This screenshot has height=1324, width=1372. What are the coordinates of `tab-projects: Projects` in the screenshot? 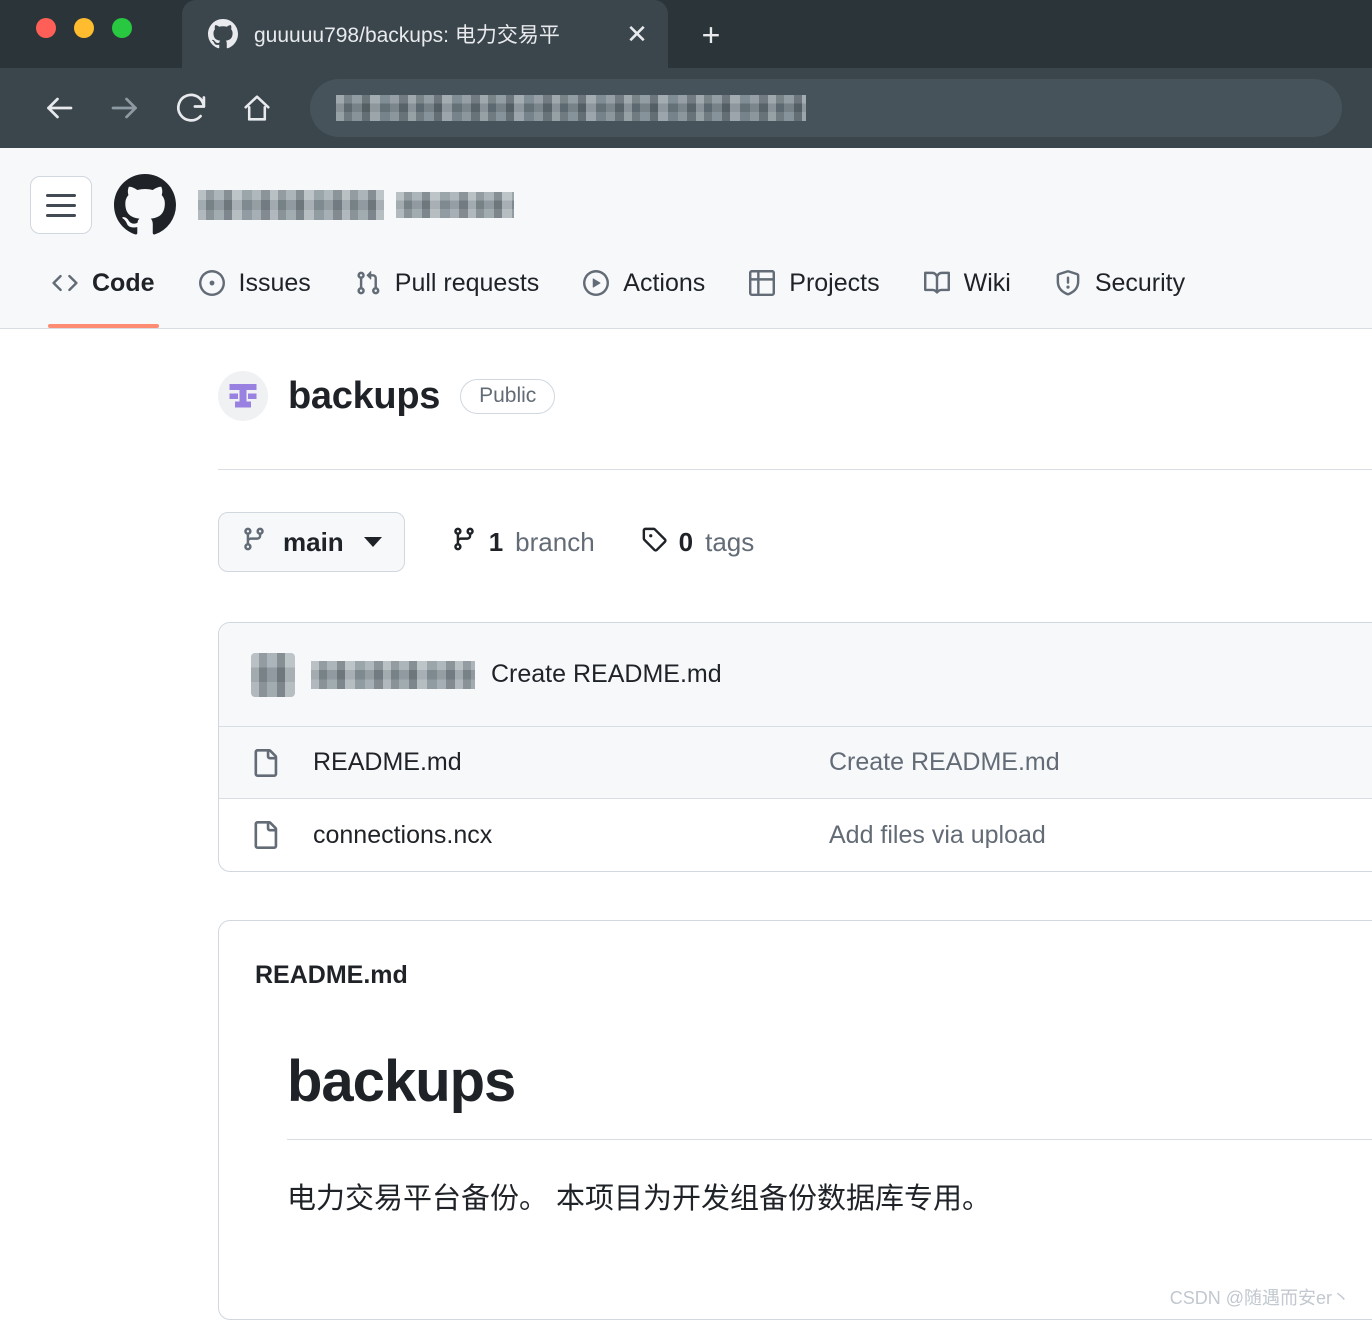 It's located at (814, 293).